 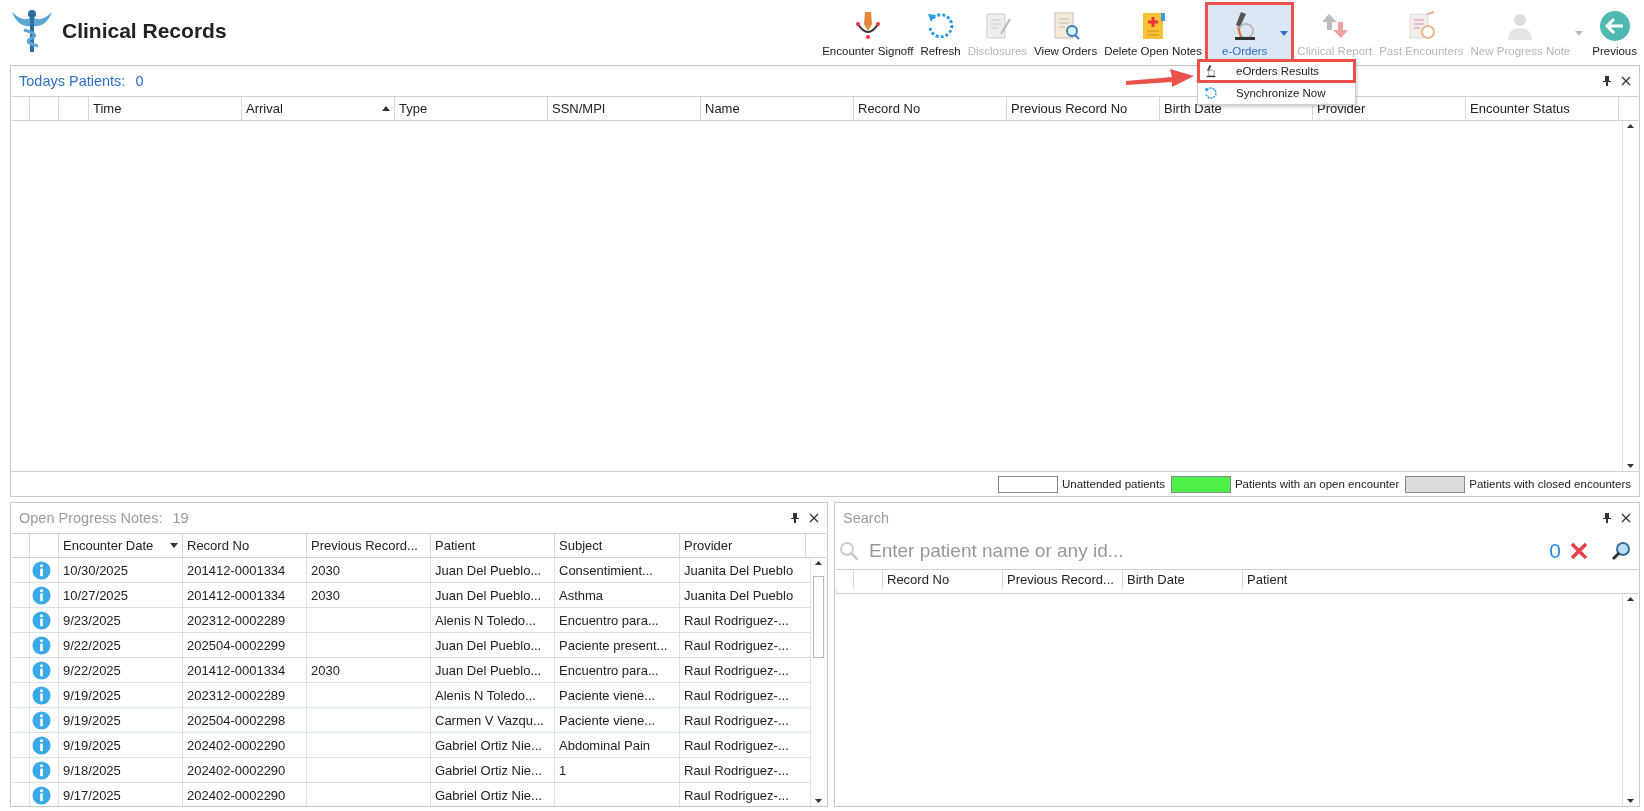 I want to click on column-header: Encounter Status, so click(x=1541, y=108).